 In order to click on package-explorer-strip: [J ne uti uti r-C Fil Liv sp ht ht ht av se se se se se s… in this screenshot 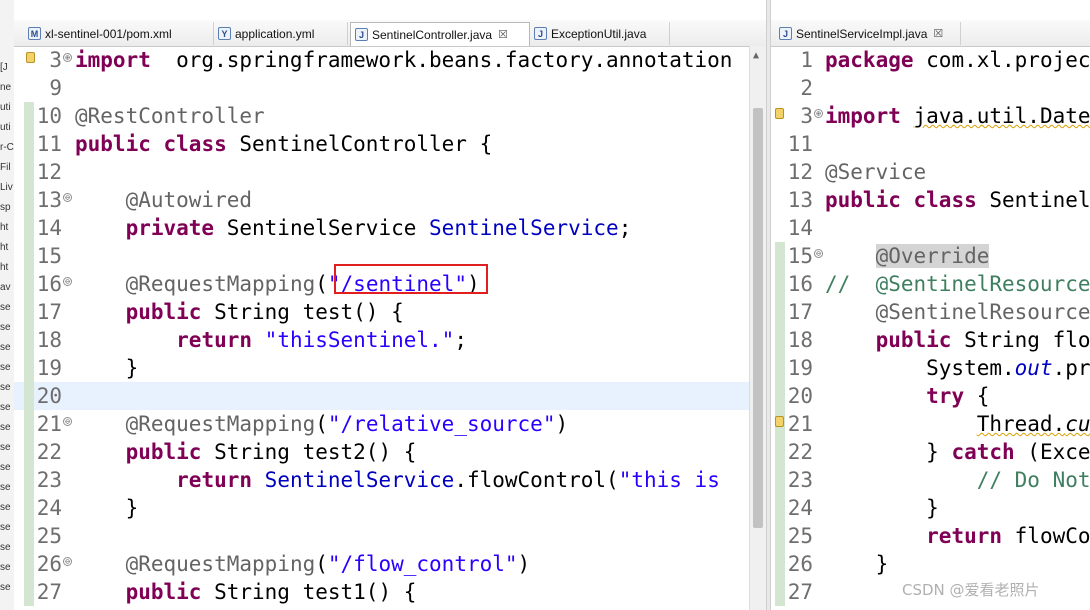, I will do `click(7, 305)`.